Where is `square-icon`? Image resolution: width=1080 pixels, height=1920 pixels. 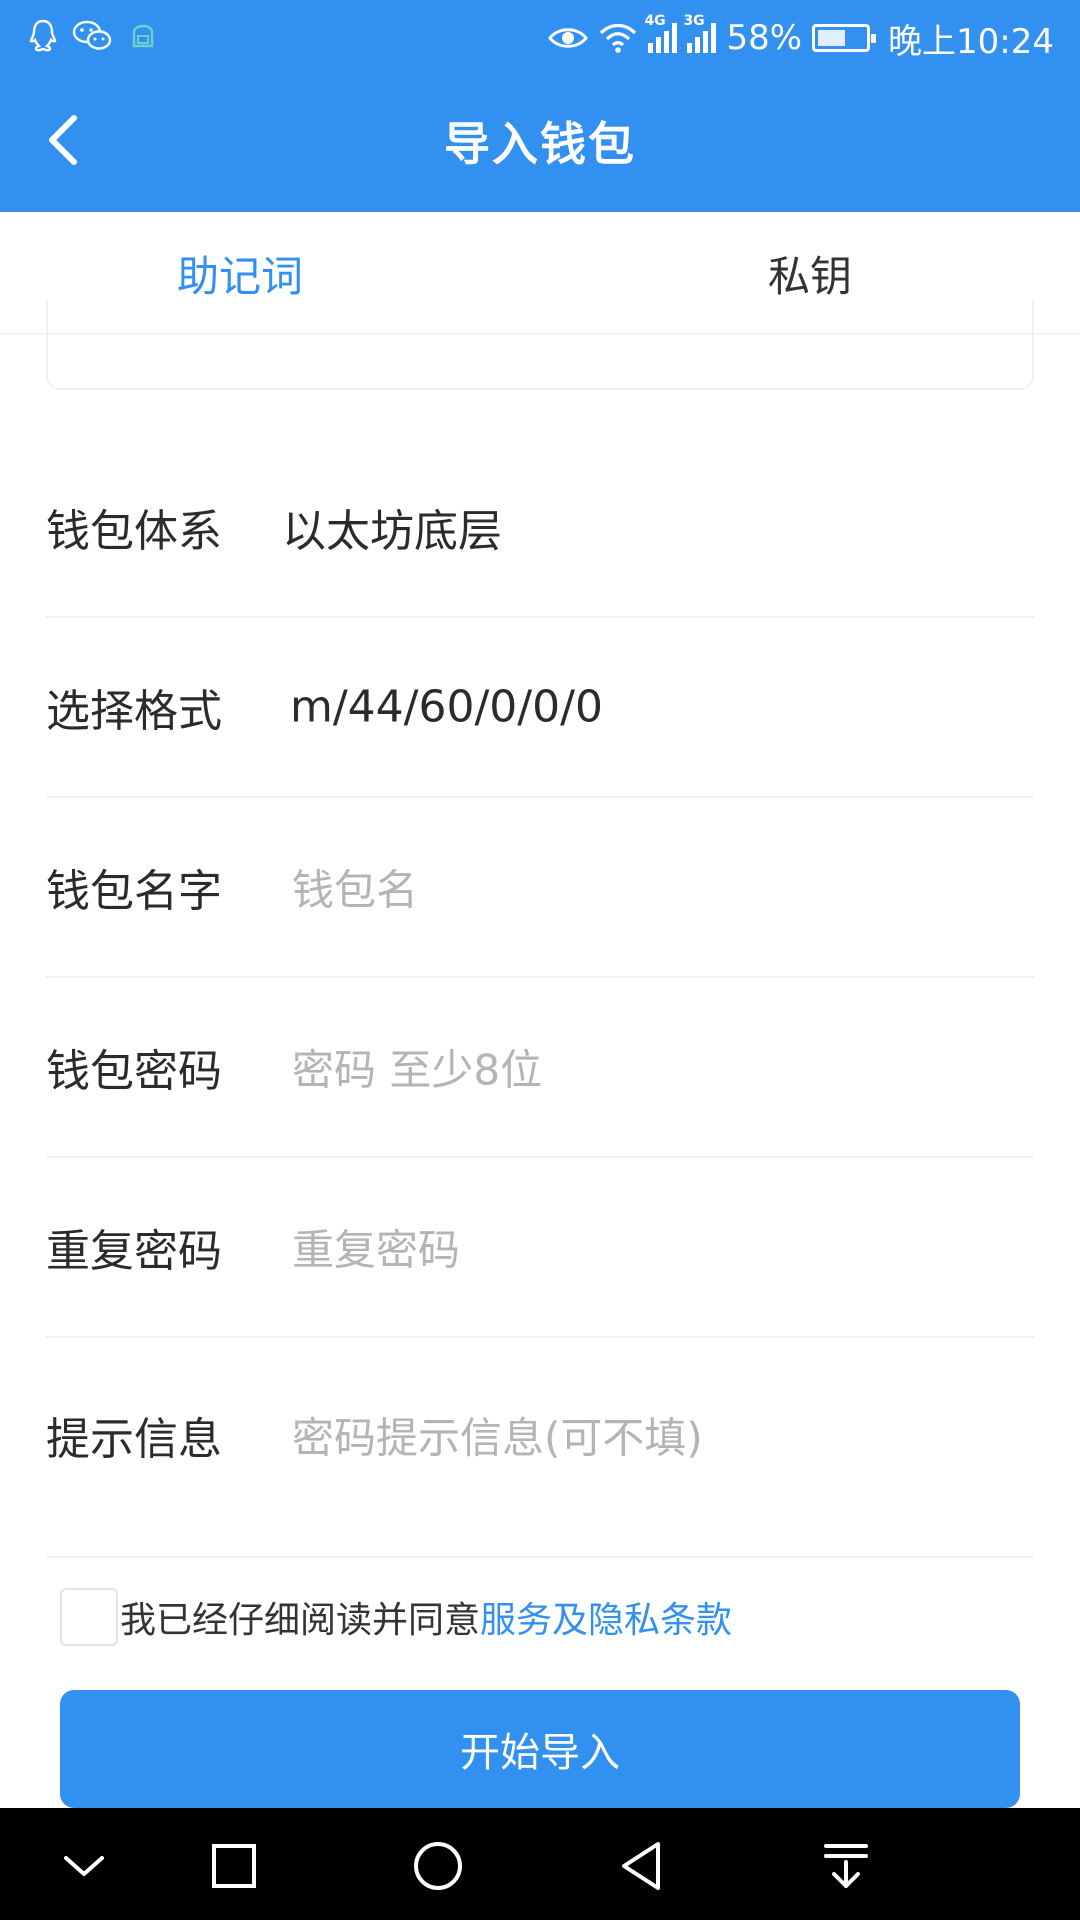
square-icon is located at coordinates (234, 1866).